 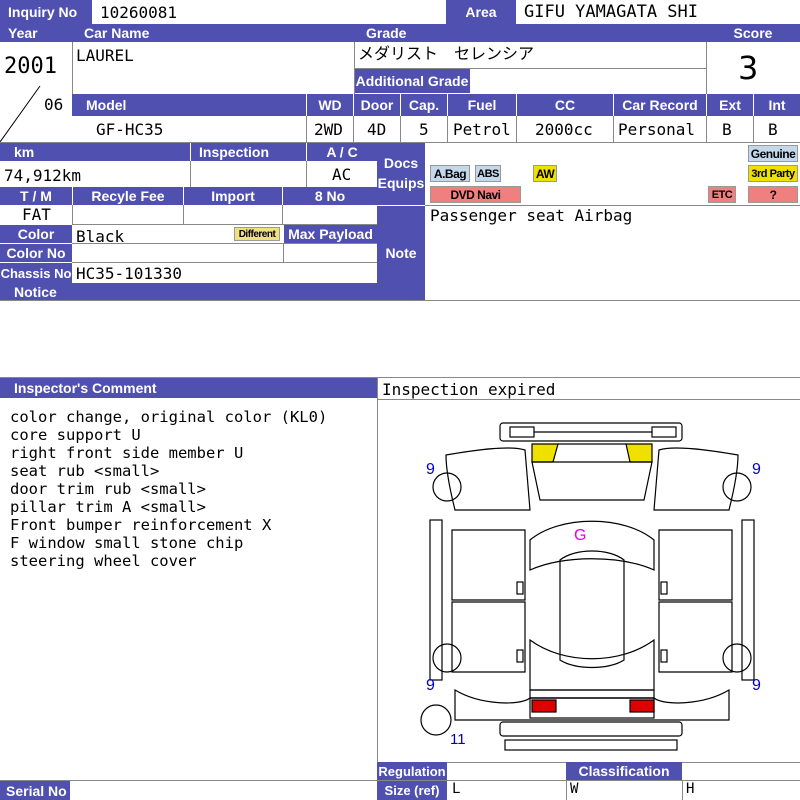 What do you see at coordinates (43, 175) in the screenshot?
I see `km-value: 74,912km` at bounding box center [43, 175].